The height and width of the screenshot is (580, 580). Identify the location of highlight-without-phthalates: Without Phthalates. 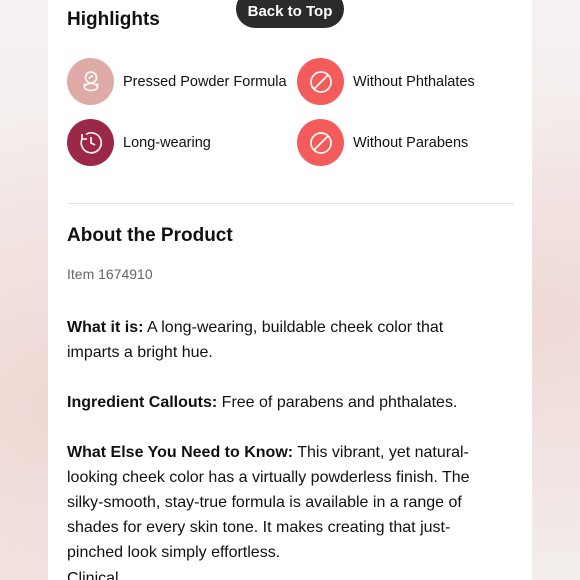
(386, 81).